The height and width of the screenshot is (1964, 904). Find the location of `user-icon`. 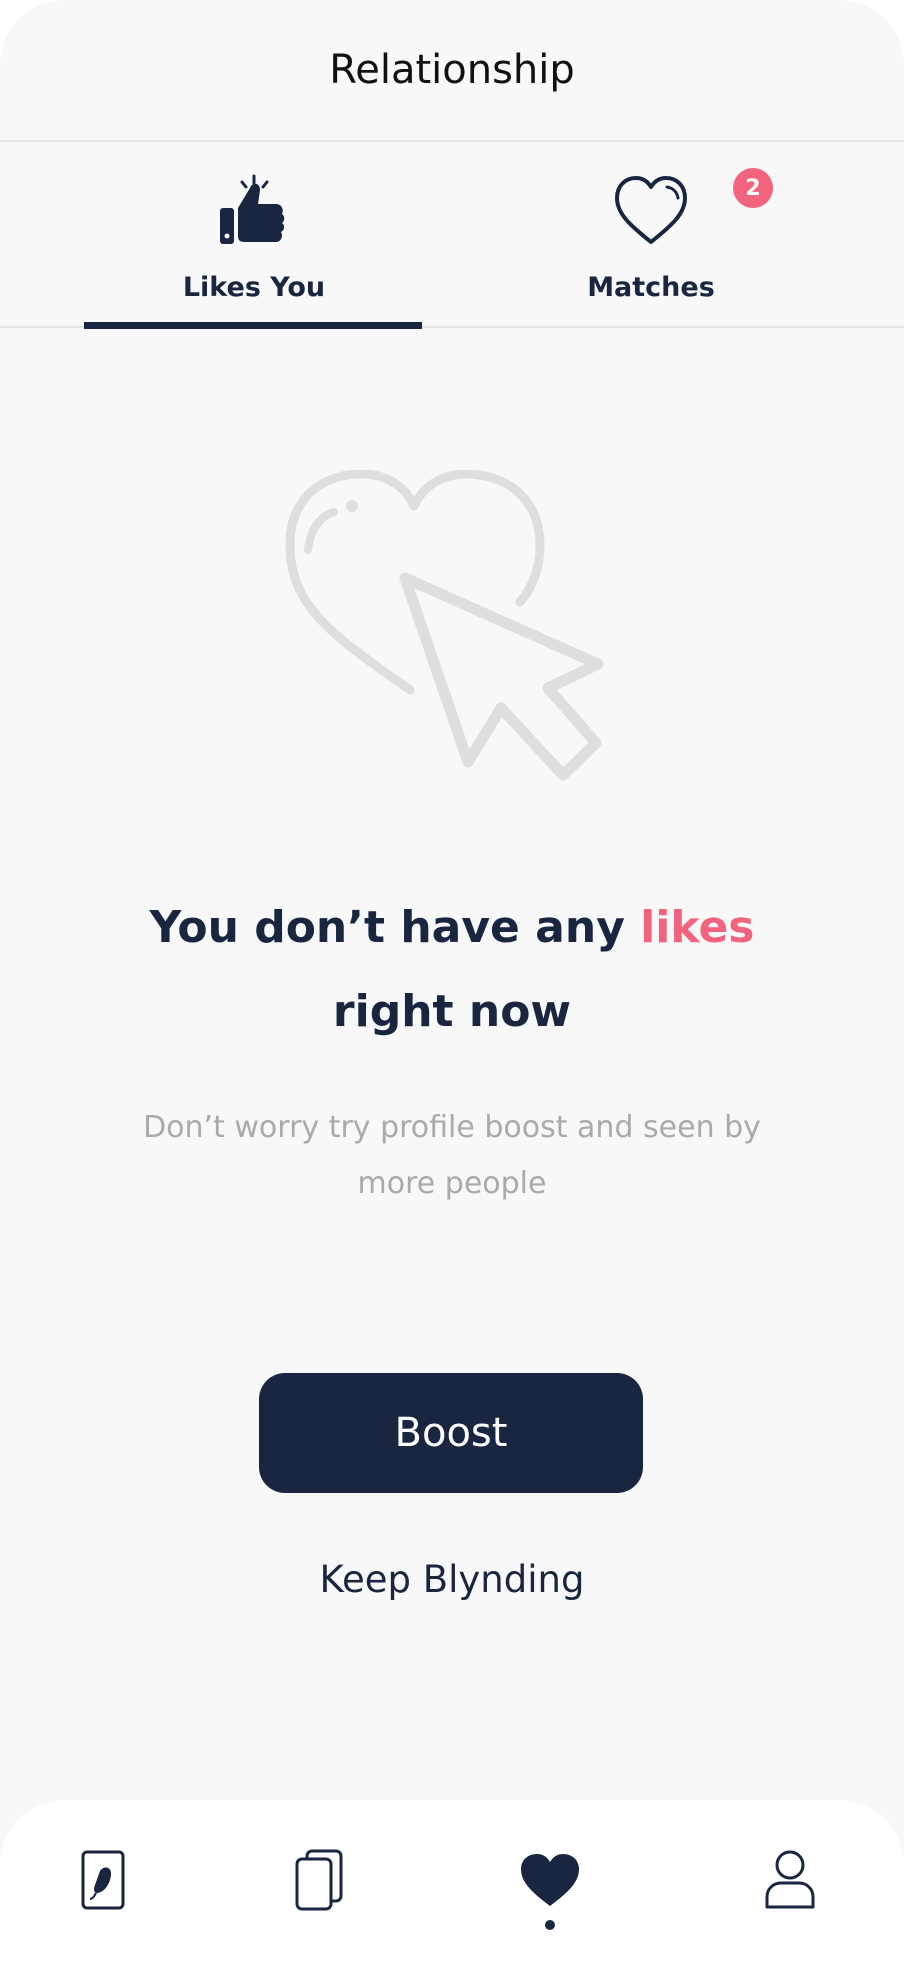

user-icon is located at coordinates (790, 1879).